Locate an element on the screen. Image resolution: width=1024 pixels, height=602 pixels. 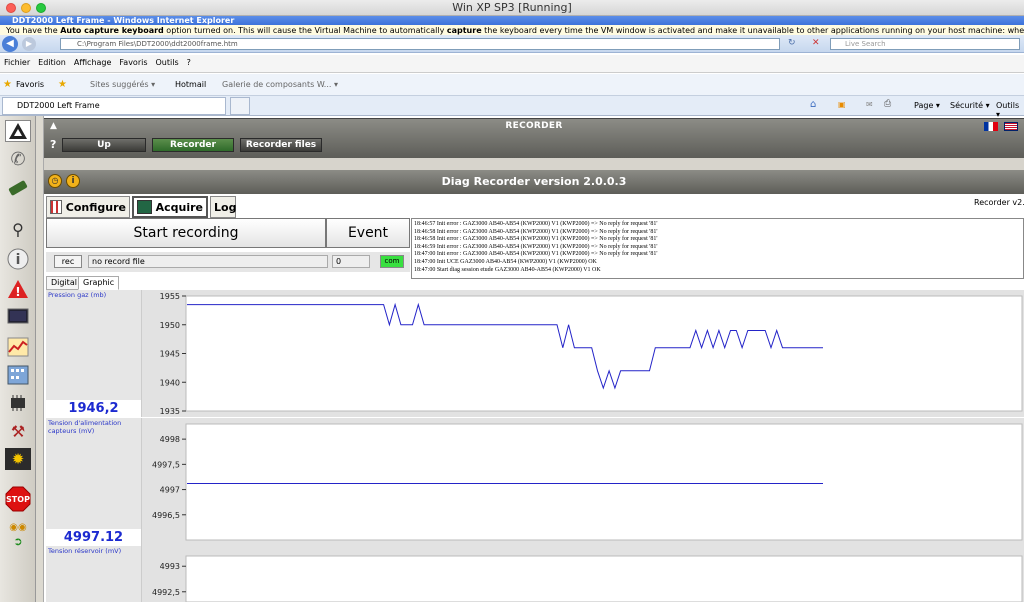
up-button: Up is located at coordinates (104, 145).